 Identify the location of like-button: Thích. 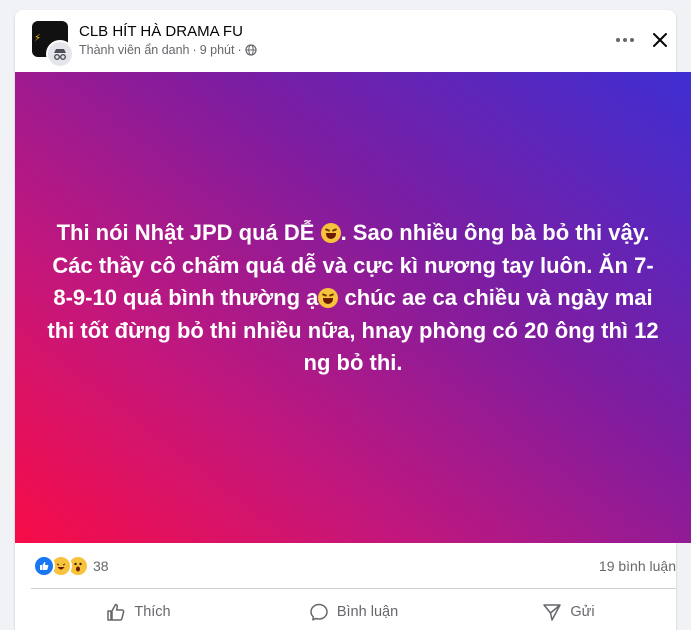
(138, 612).